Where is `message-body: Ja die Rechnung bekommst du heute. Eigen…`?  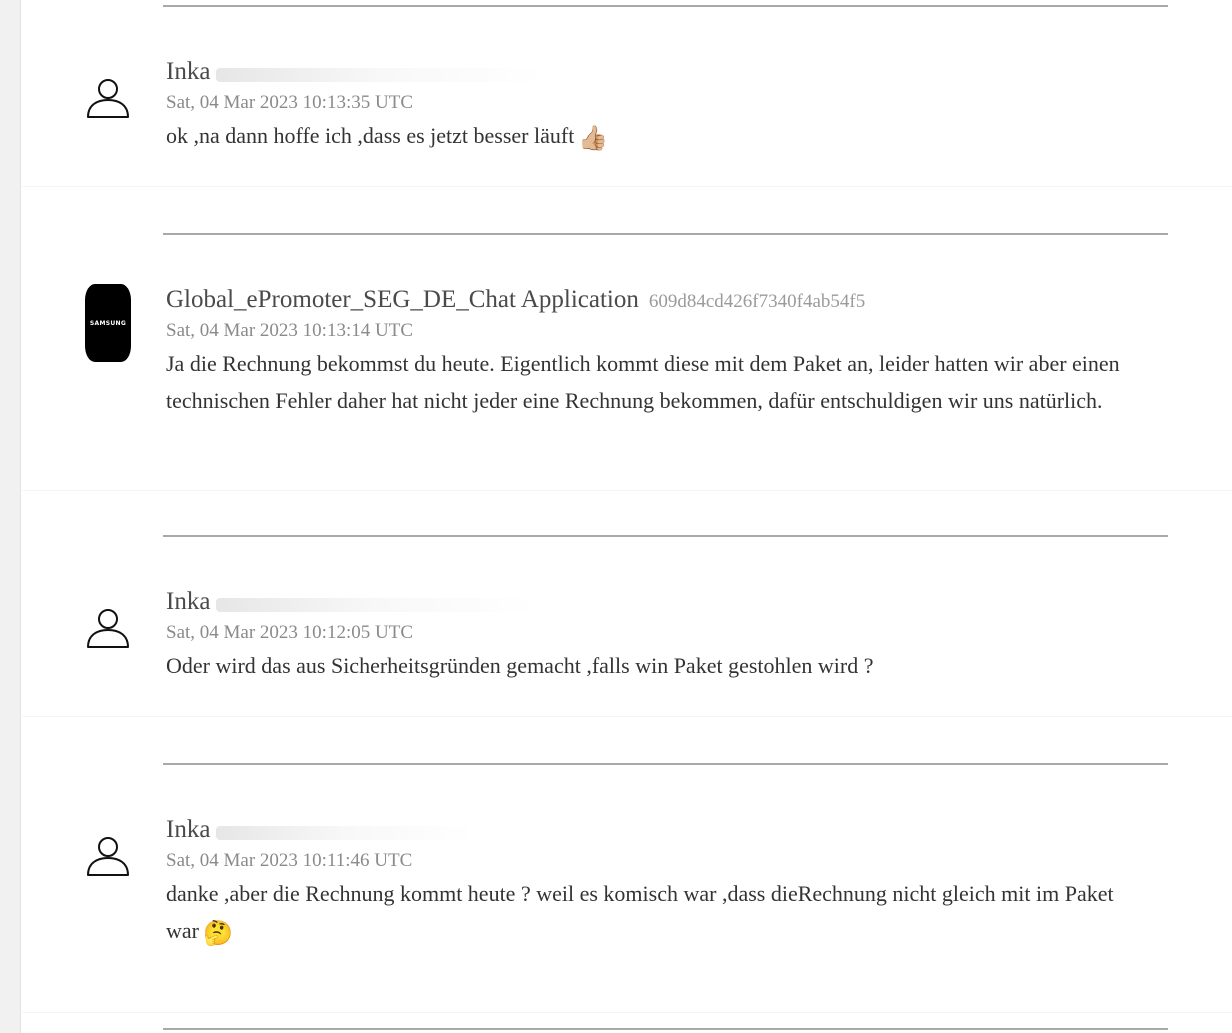
message-body: Ja die Rechnung bekommst du heute. Eigen… is located at coordinates (656, 382).